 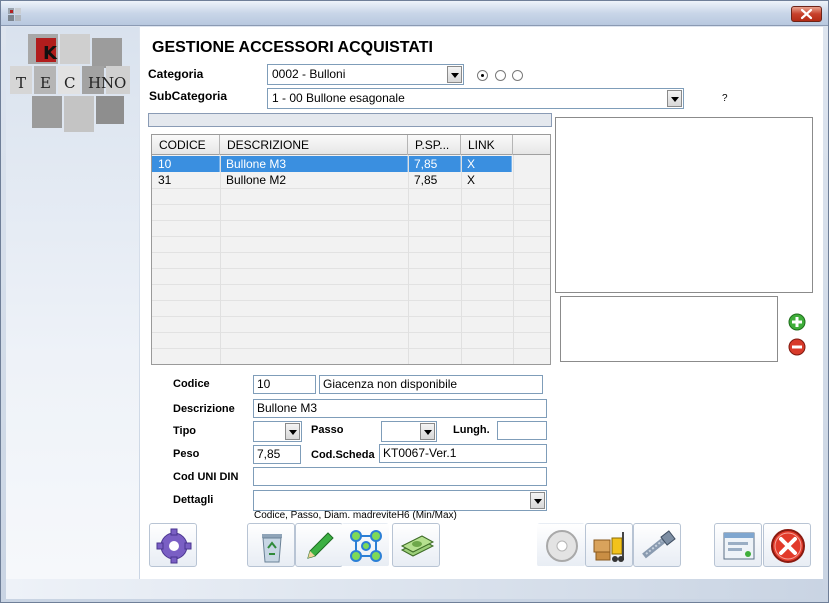 I want to click on remove-icon, so click(x=797, y=347).